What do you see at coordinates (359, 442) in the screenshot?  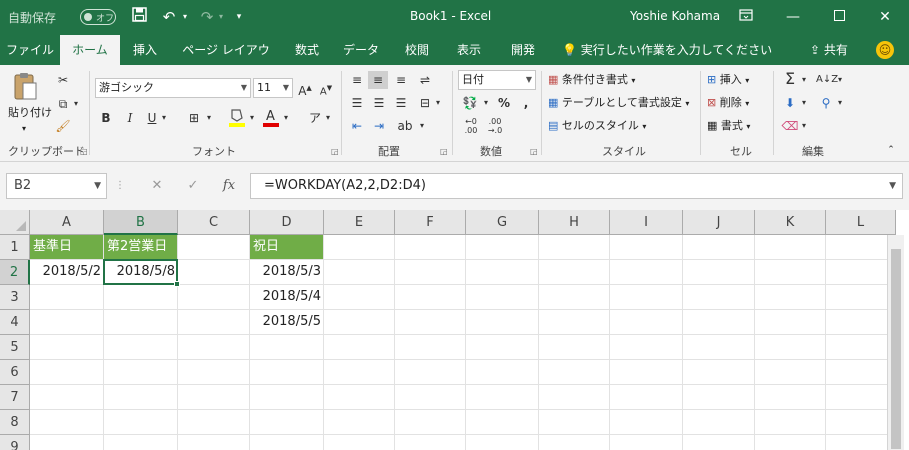 I see `cell-e9` at bounding box center [359, 442].